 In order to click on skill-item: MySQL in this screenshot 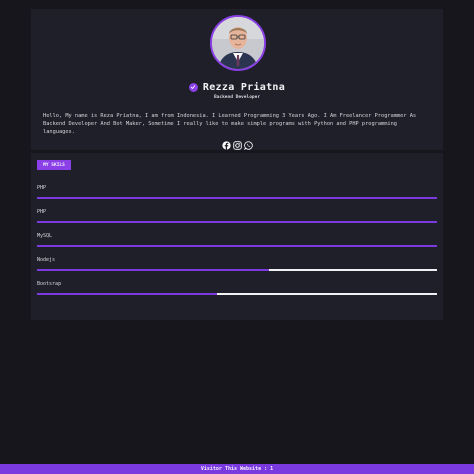, I will do `click(237, 240)`.